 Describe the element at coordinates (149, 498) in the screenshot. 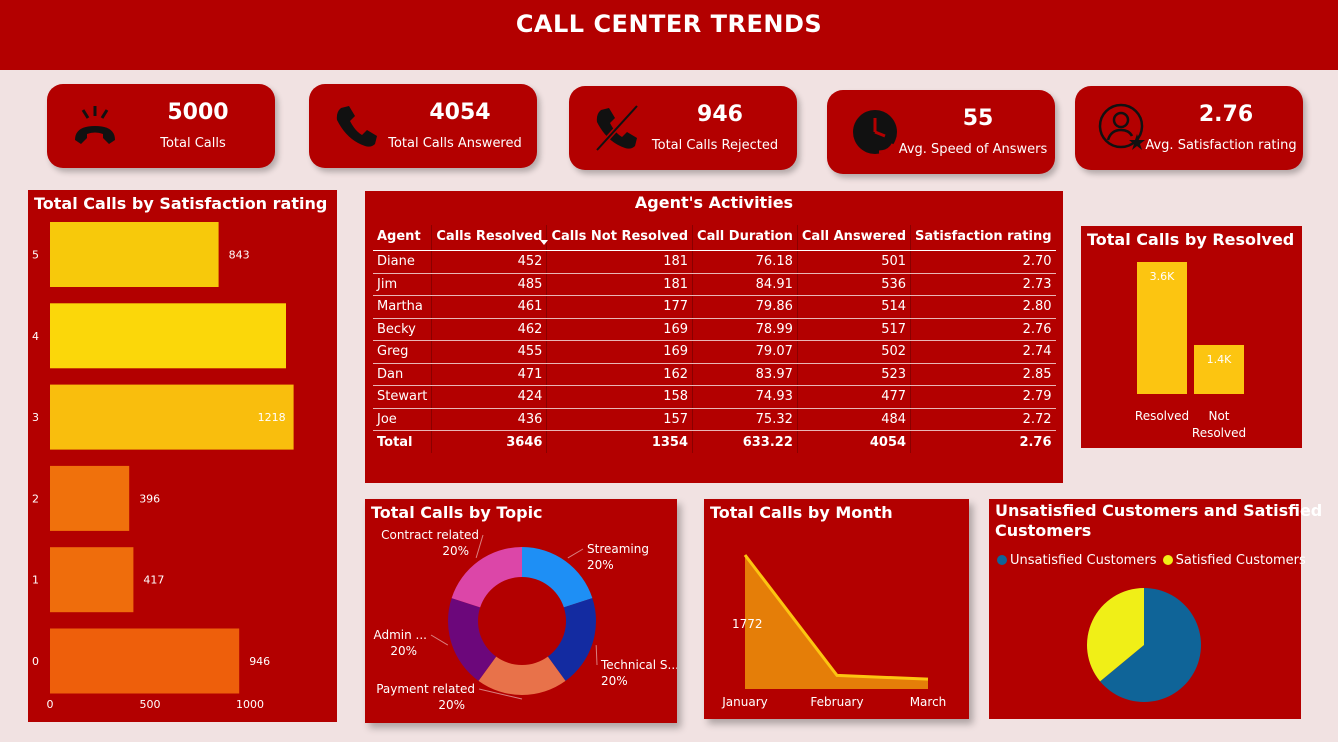

I see `data-label: 396` at that location.